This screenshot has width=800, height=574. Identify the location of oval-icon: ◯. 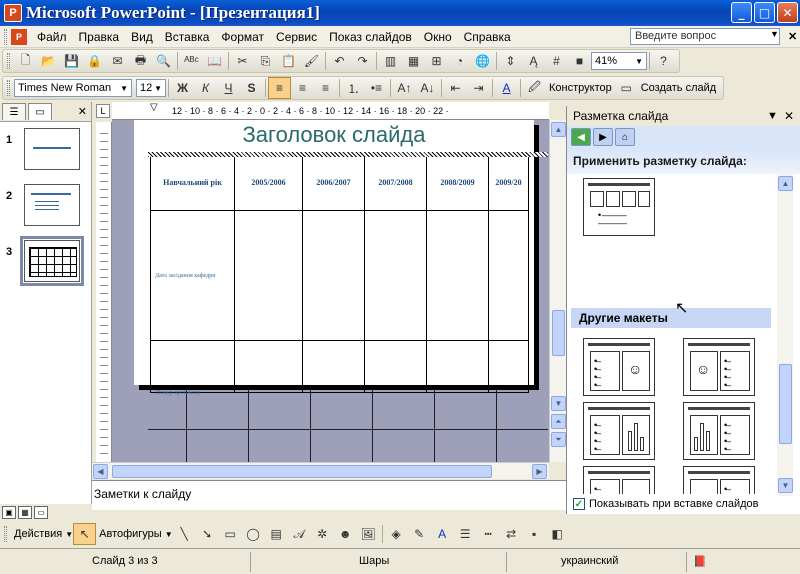
(253, 534).